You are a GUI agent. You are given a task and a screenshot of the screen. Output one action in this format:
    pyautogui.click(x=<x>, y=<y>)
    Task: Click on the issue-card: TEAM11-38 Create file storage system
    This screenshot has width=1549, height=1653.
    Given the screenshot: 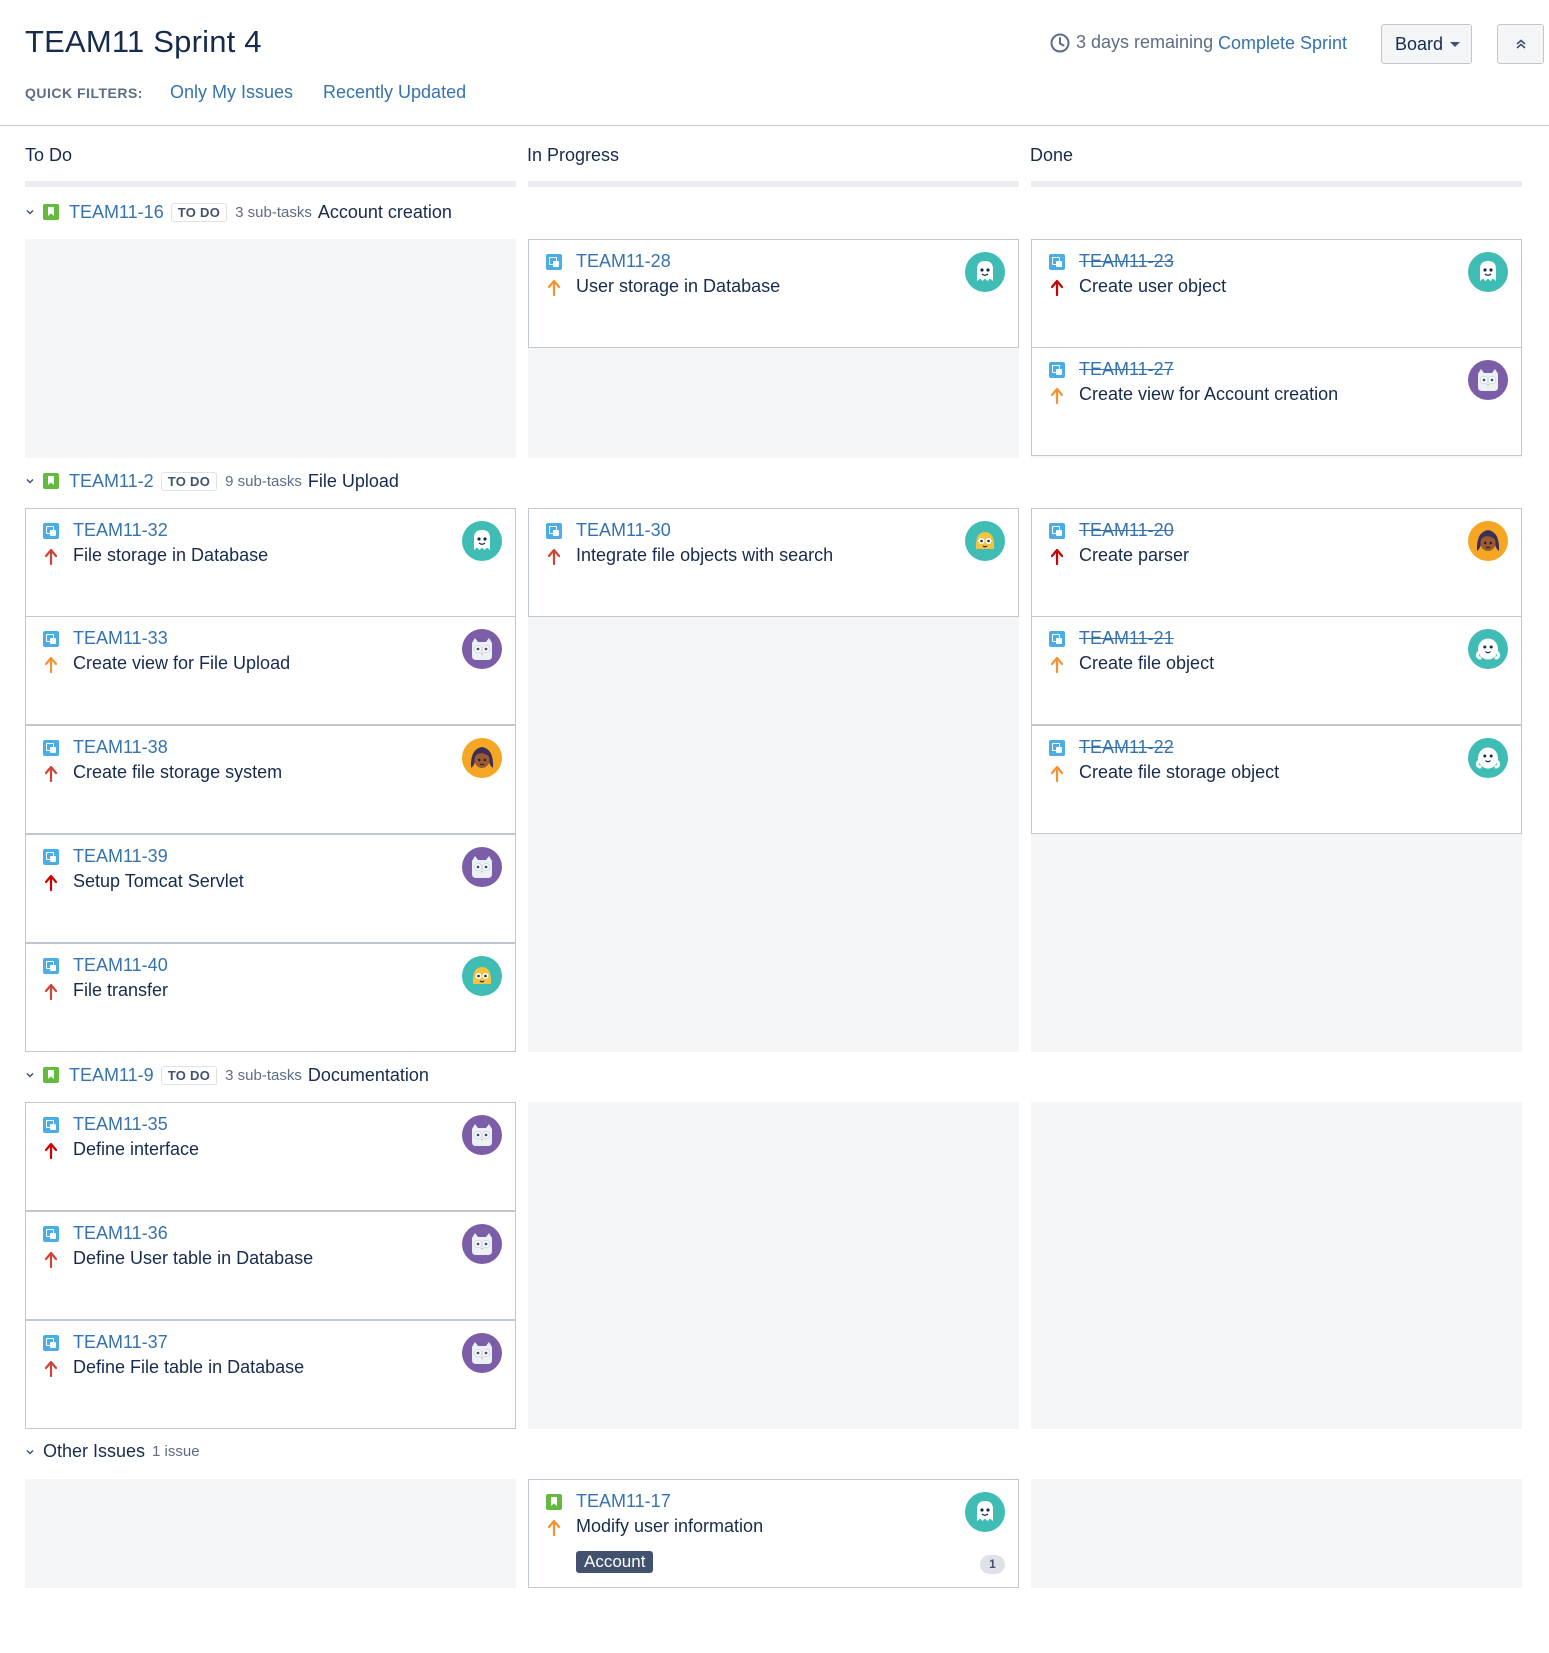 What is the action you would take?
    pyautogui.click(x=270, y=779)
    